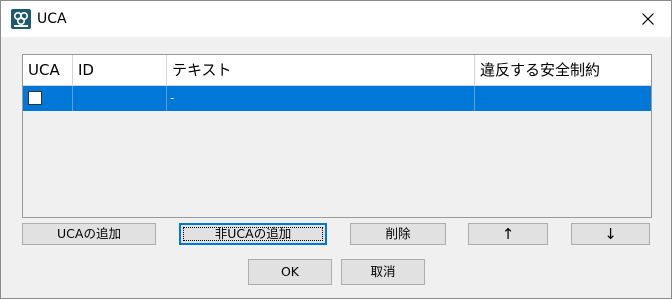  What do you see at coordinates (383, 272) in the screenshot?
I see `cancel-button: 取消` at bounding box center [383, 272].